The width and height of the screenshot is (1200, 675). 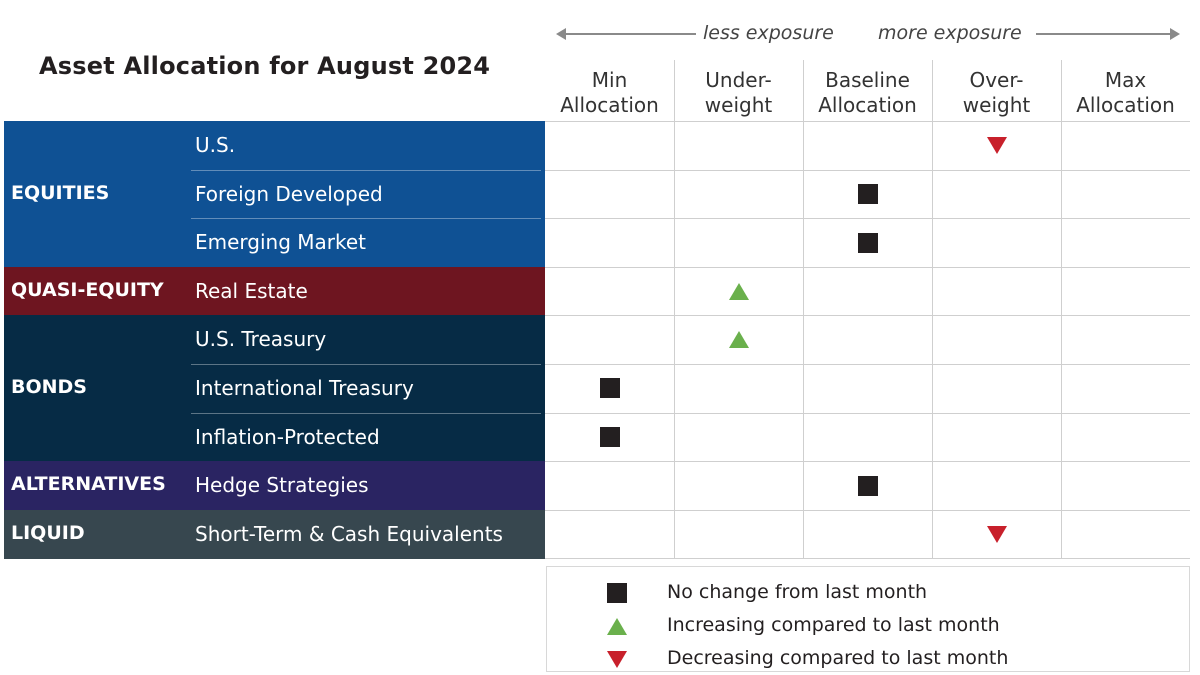 What do you see at coordinates (289, 194) in the screenshot?
I see `subclass-label: Foreign Developed` at bounding box center [289, 194].